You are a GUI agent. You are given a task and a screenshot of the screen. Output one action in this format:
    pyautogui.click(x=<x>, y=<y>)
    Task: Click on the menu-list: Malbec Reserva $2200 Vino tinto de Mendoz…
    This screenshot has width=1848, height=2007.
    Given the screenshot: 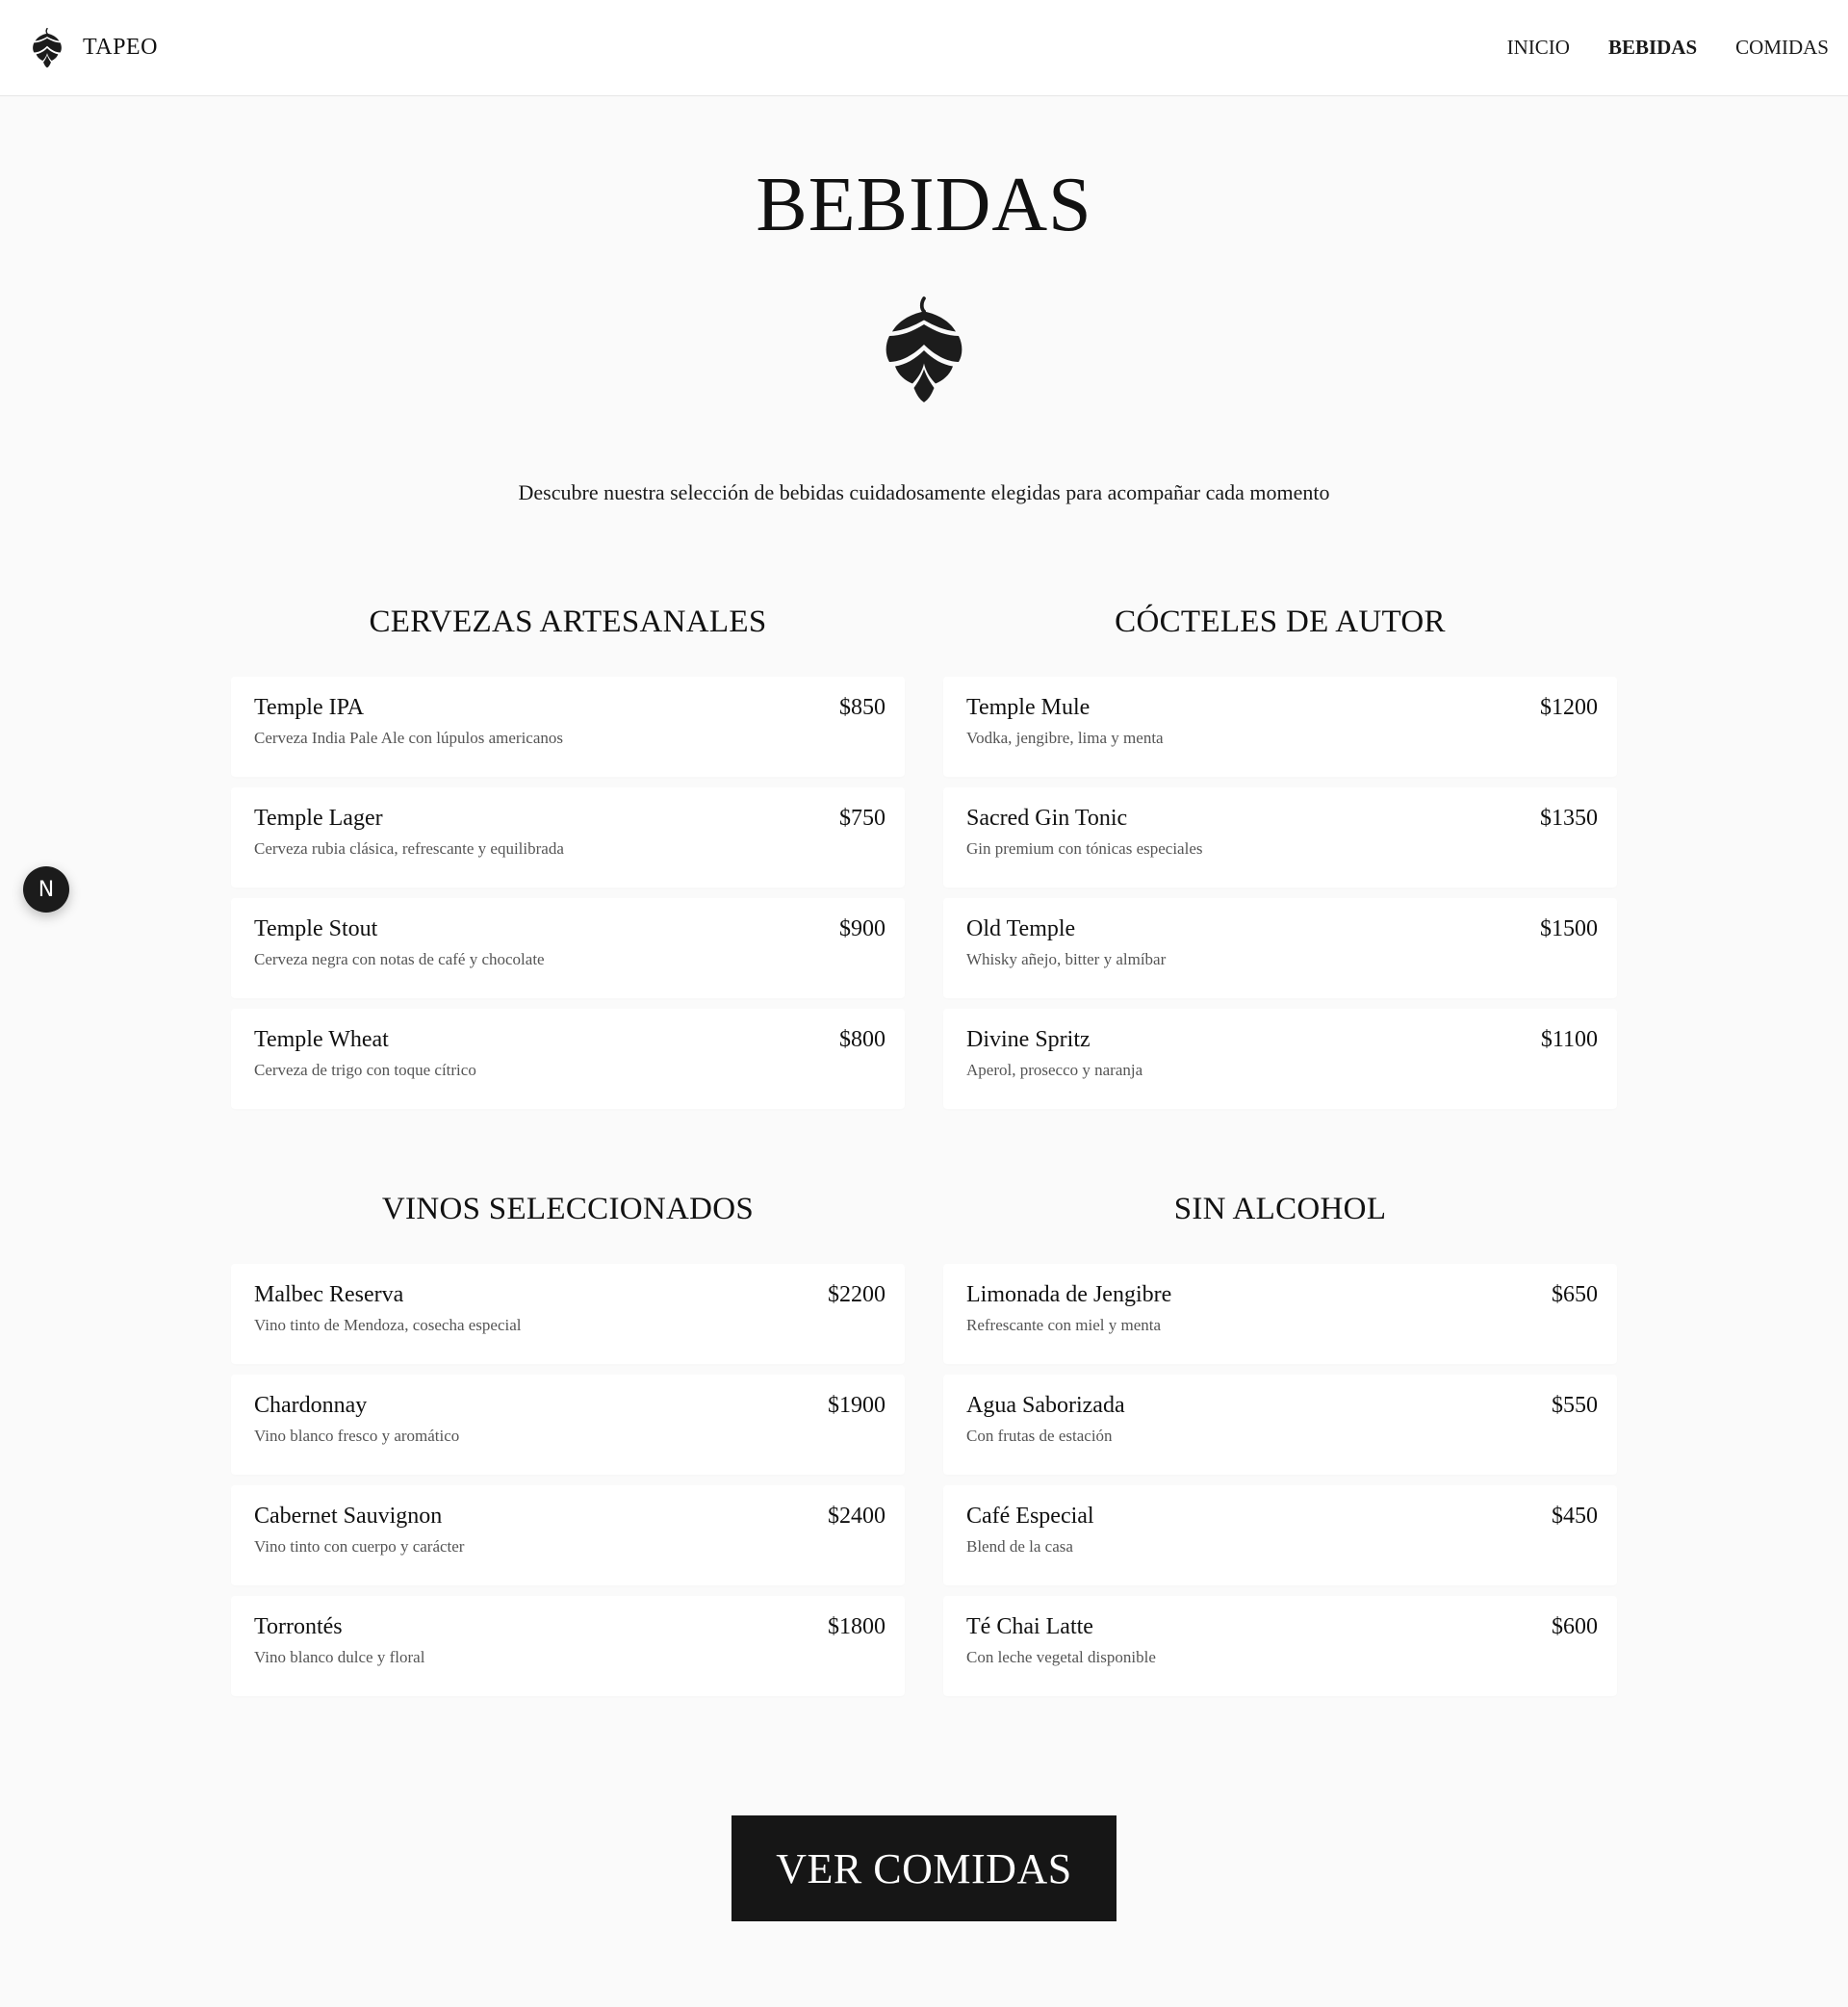 What is the action you would take?
    pyautogui.click(x=568, y=1480)
    